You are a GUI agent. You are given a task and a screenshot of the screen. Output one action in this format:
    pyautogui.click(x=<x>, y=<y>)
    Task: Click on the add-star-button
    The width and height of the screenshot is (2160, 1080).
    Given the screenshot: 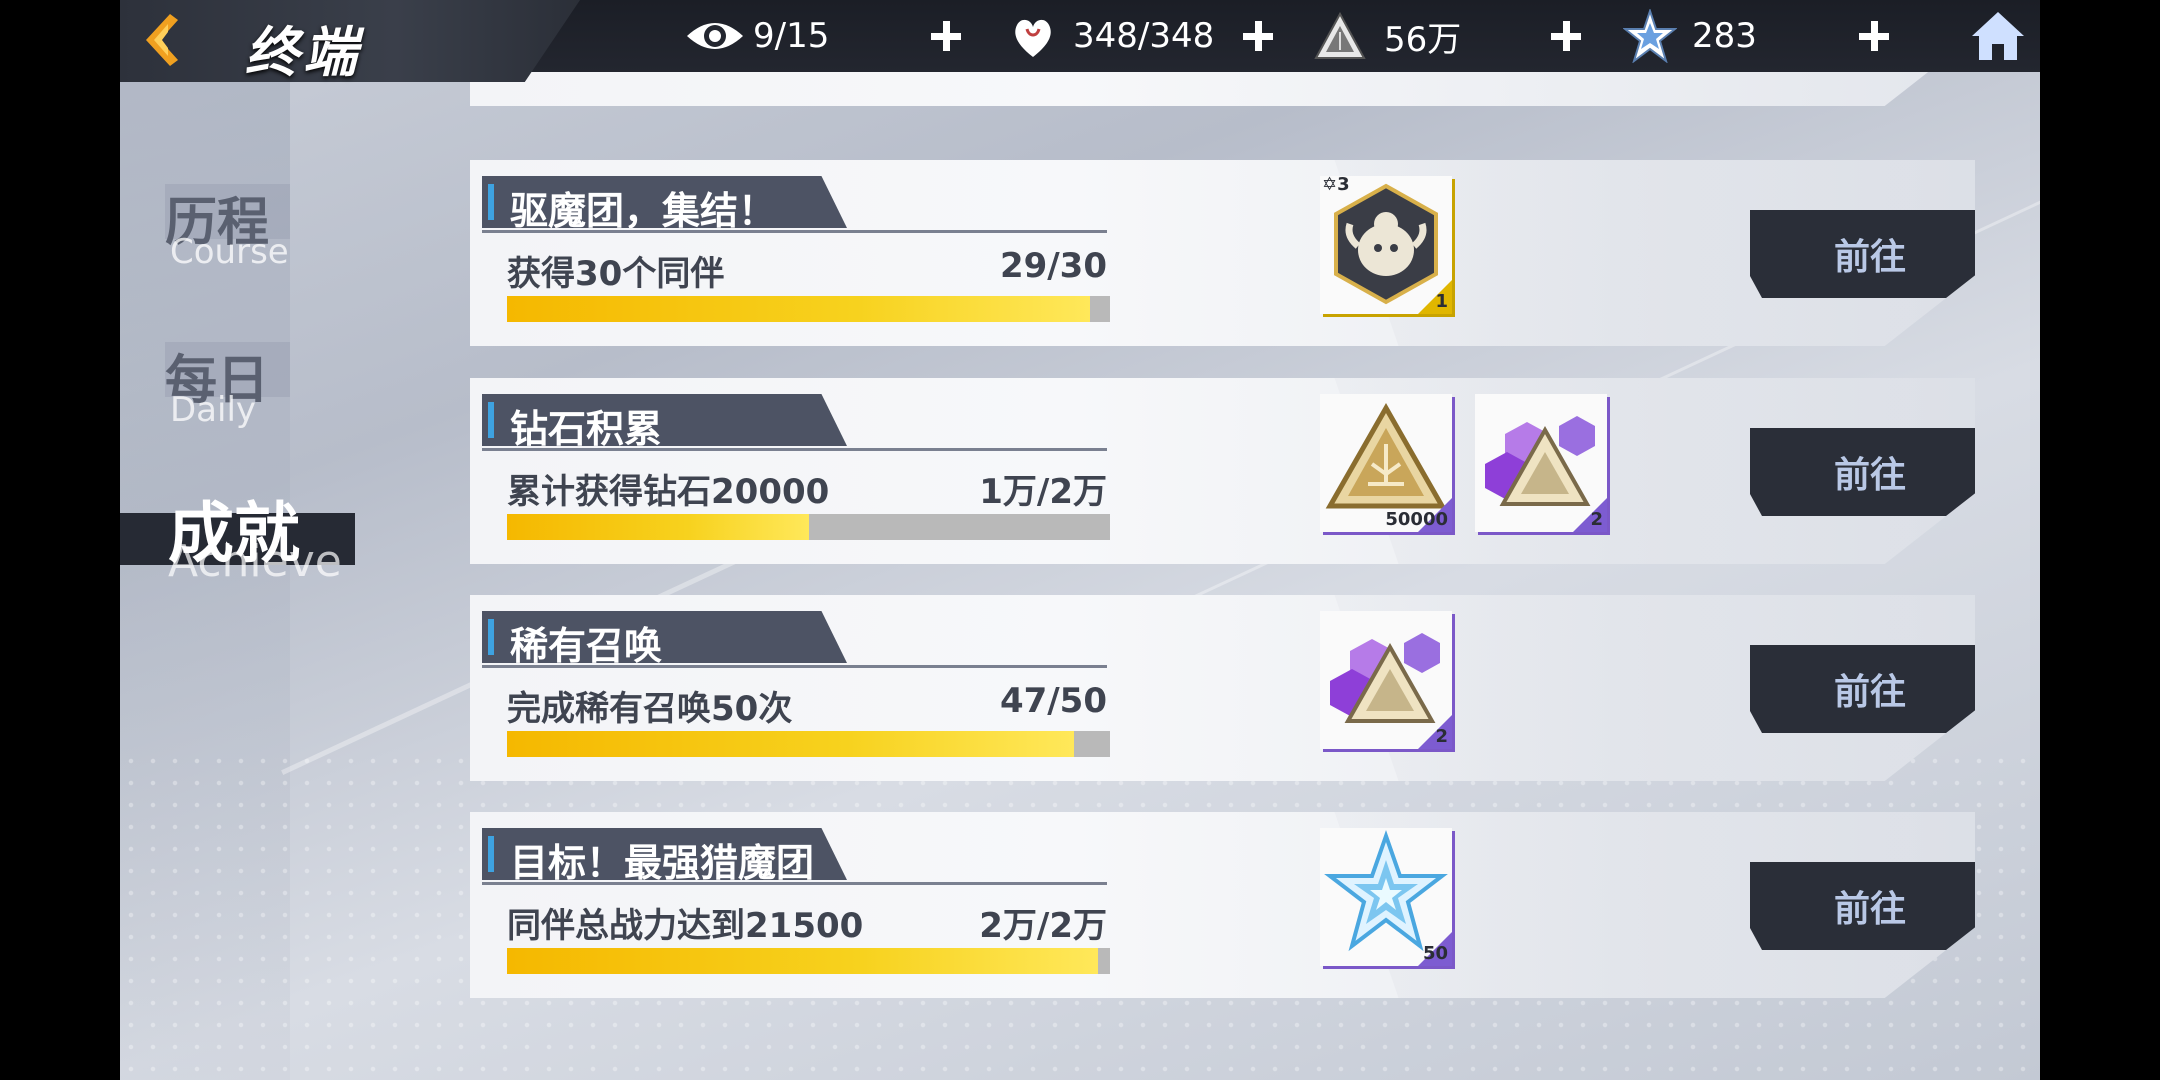 What is the action you would take?
    pyautogui.click(x=1874, y=36)
    